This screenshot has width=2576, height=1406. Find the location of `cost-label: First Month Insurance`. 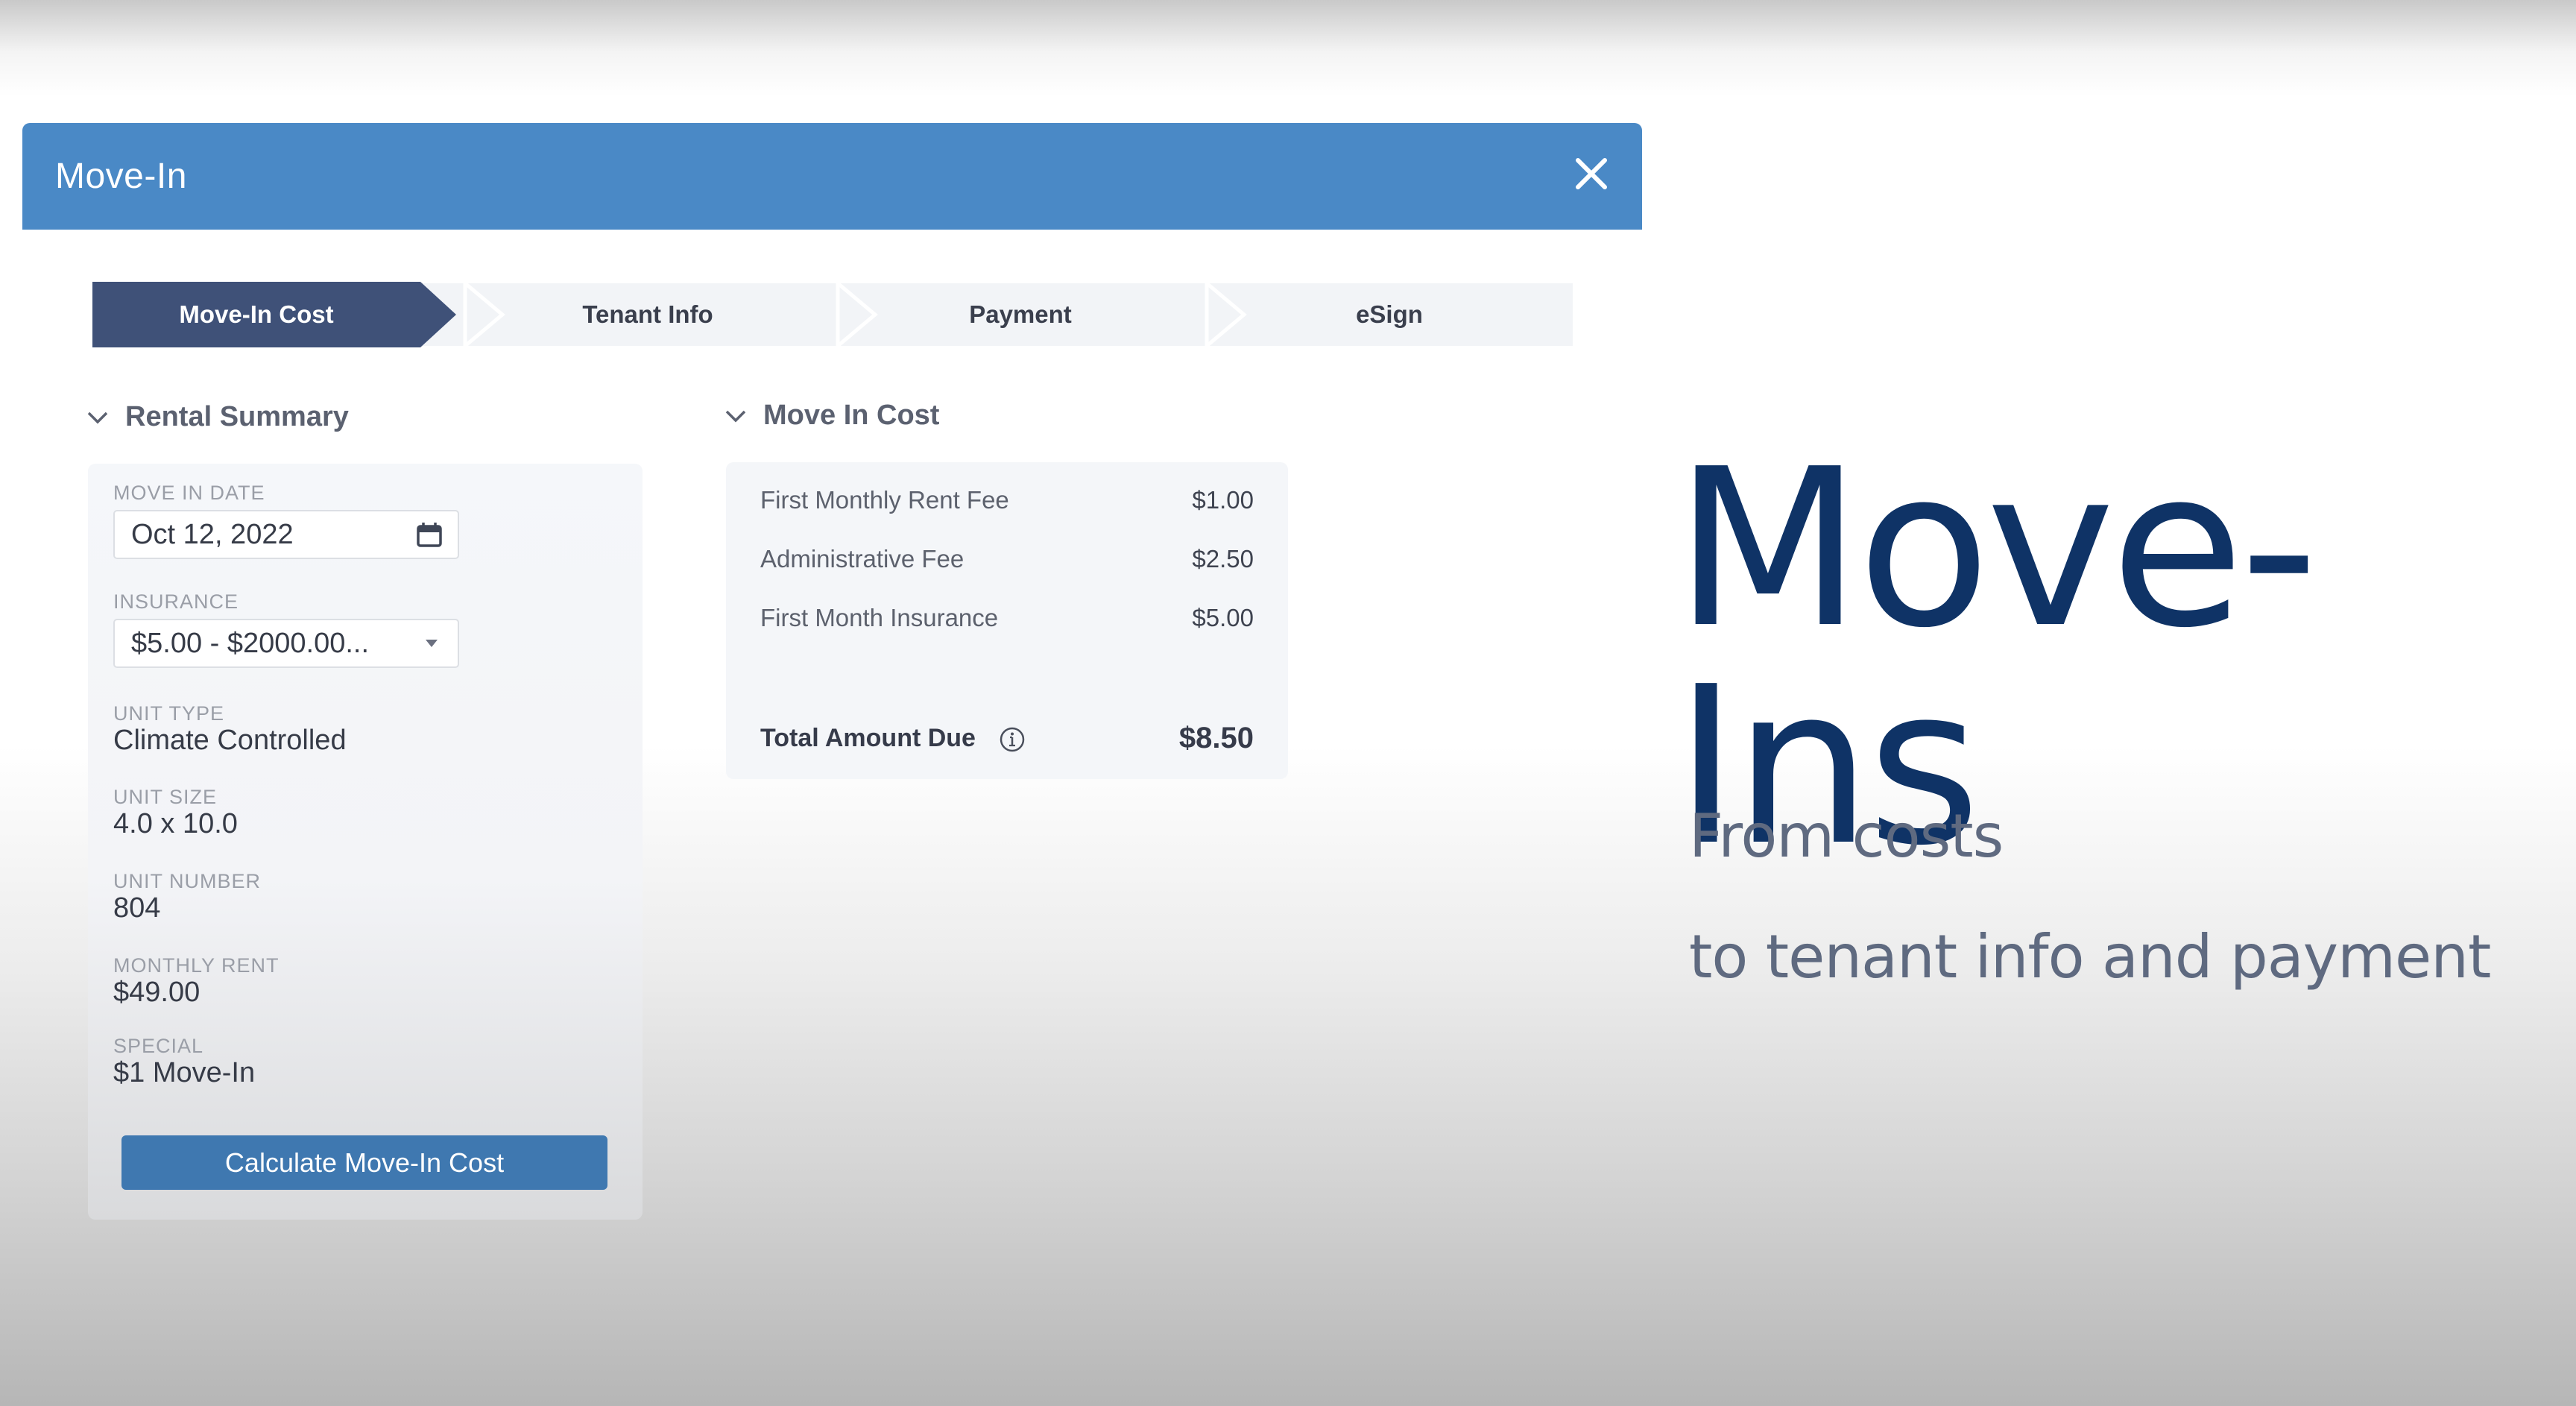

cost-label: First Month Insurance is located at coordinates (879, 617).